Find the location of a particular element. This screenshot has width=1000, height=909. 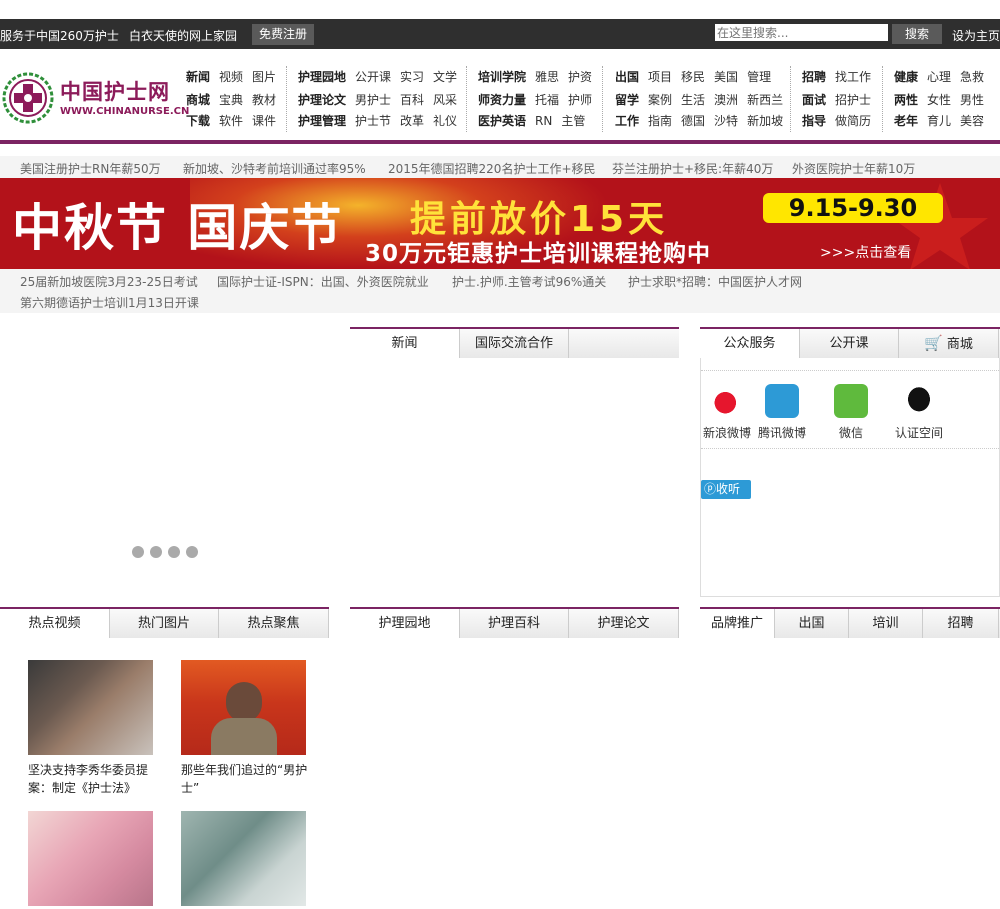

nav-link: 实习 is located at coordinates (412, 76).